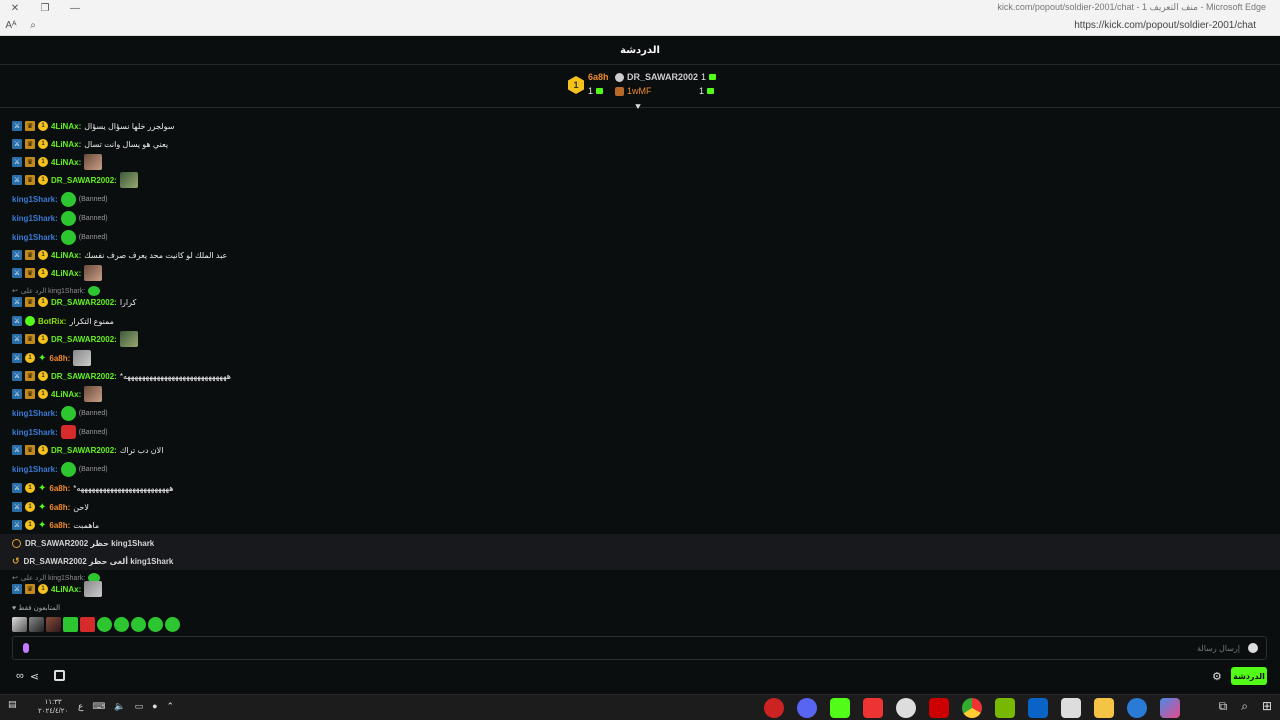  What do you see at coordinates (11, 26) in the screenshot?
I see `read-aloud-icon: Aᴬ` at bounding box center [11, 26].